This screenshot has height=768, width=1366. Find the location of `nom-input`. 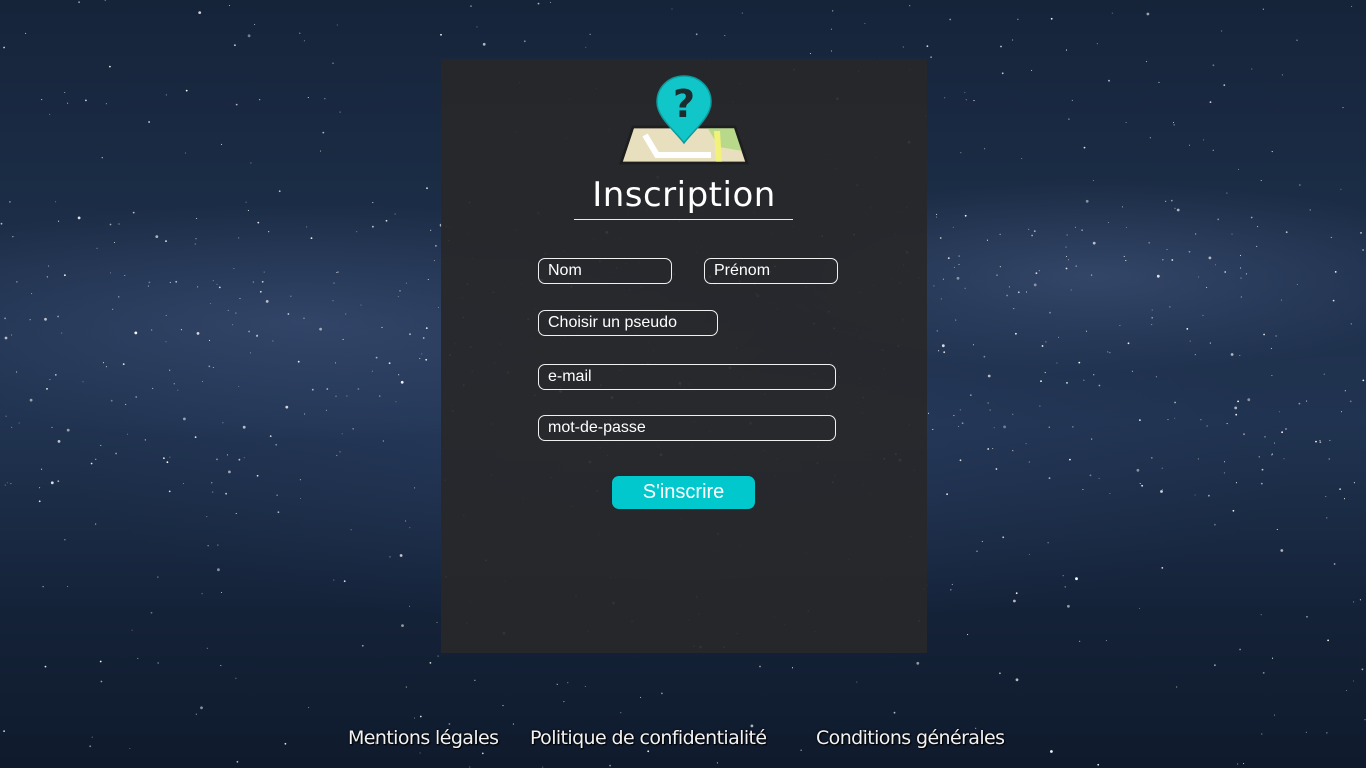

nom-input is located at coordinates (605, 271).